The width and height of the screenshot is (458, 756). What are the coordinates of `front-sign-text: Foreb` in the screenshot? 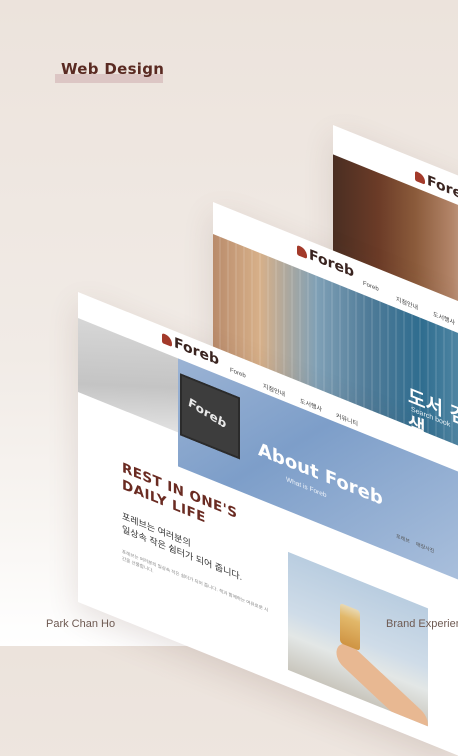 It's located at (207, 413).